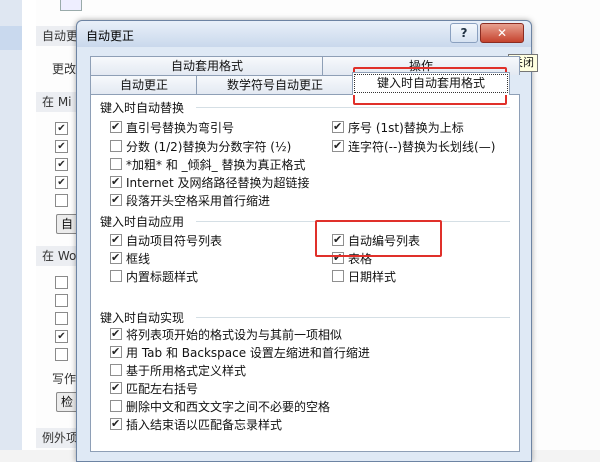  I want to click on checkbox-hyperlinks, so click(116, 181).